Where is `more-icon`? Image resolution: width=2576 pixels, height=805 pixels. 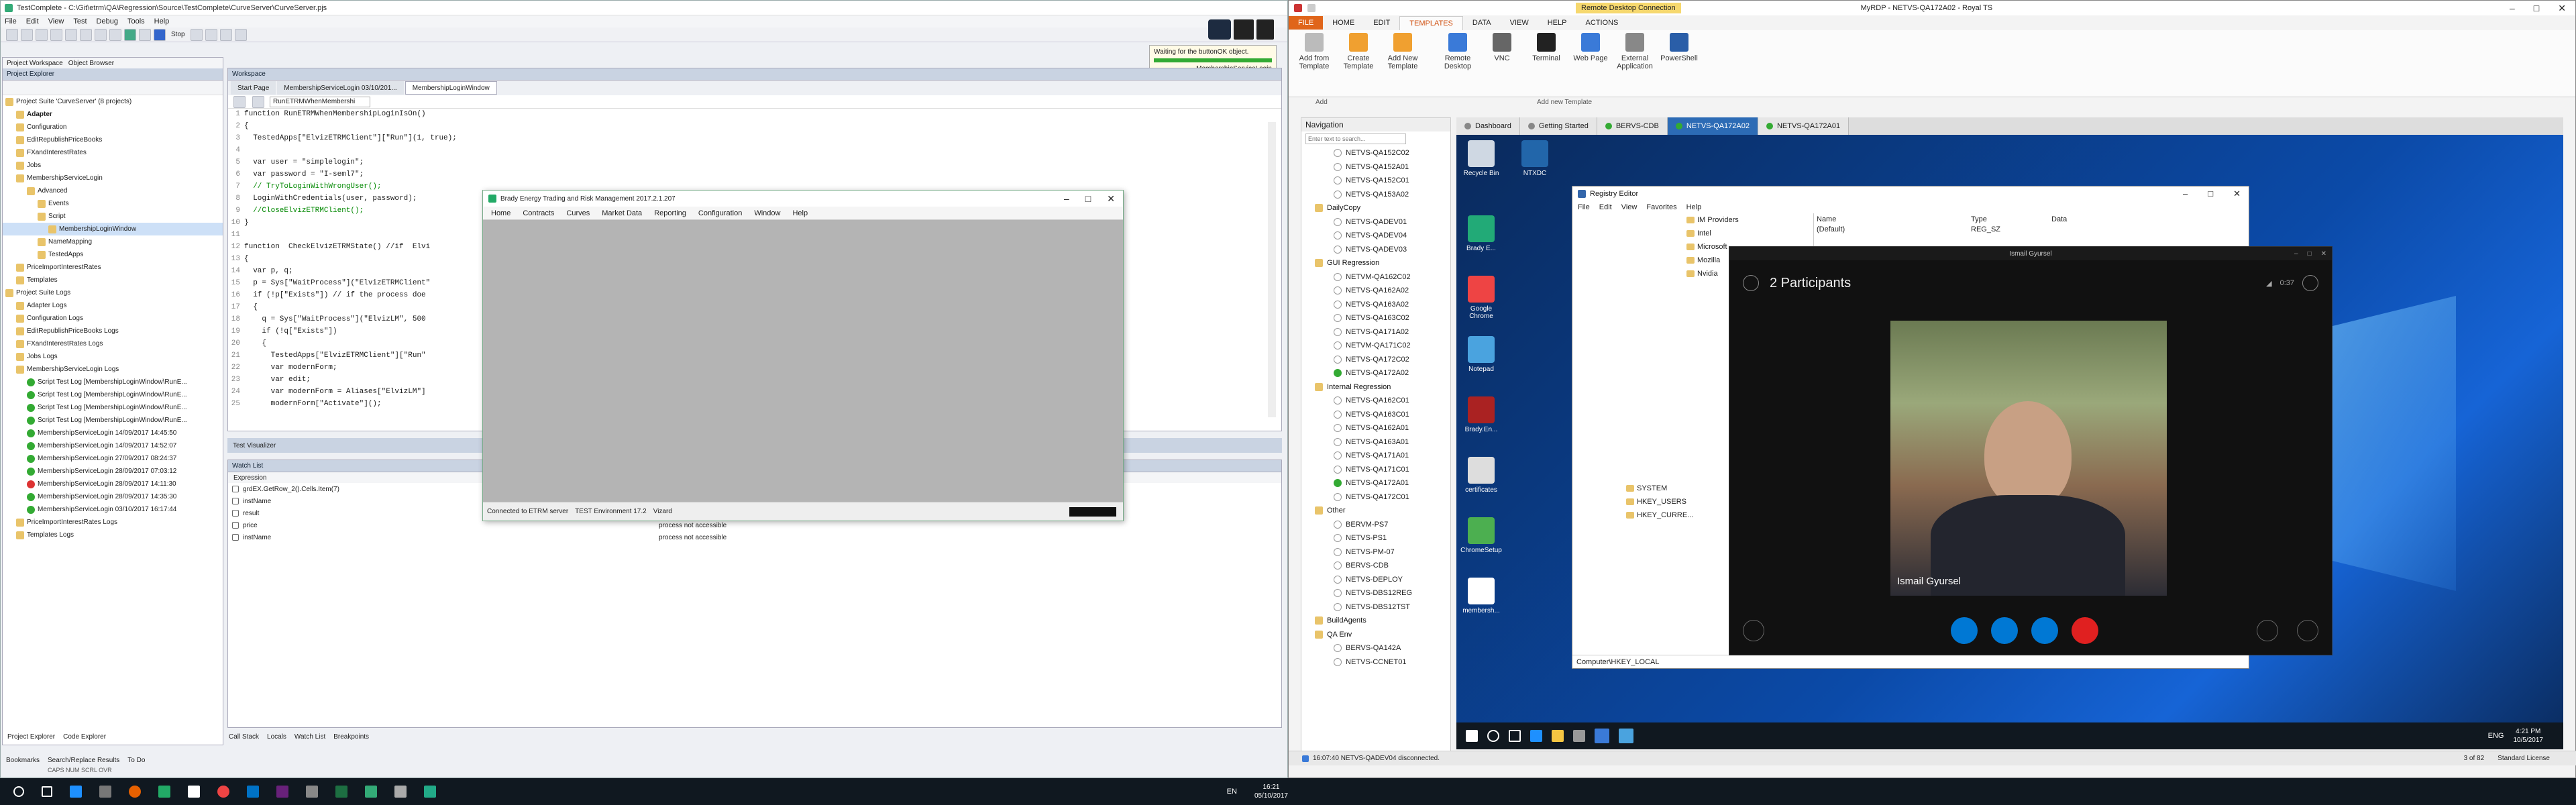 more-icon is located at coordinates (2307, 630).